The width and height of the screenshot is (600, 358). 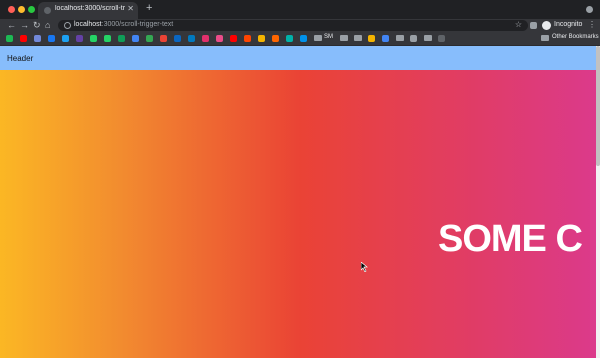 What do you see at coordinates (592, 24) in the screenshot?
I see `more-menu-icon: ⋮` at bounding box center [592, 24].